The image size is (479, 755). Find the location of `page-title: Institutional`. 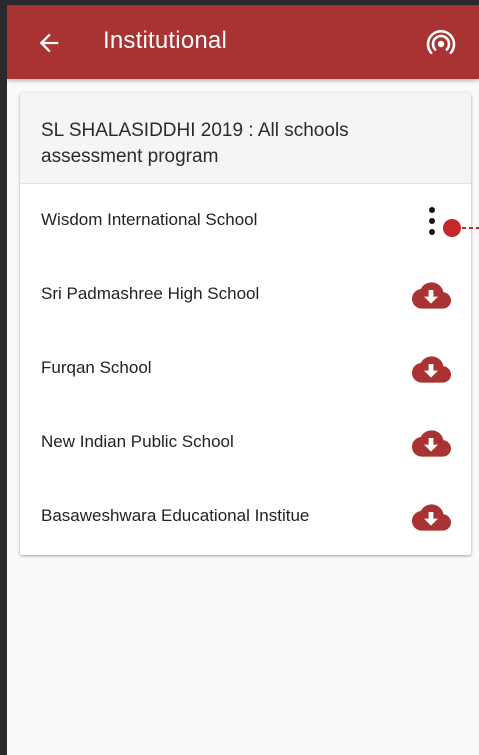

page-title: Institutional is located at coordinates (165, 40).